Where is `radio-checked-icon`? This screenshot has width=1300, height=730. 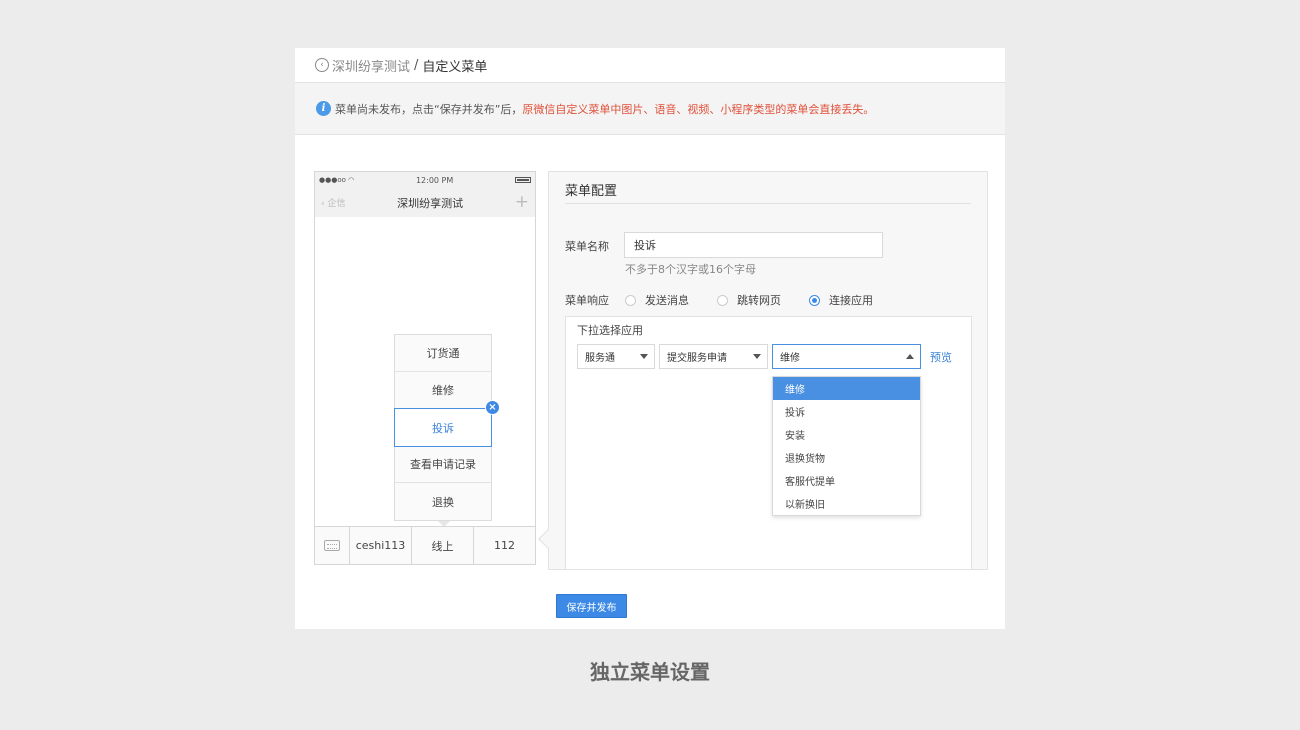 radio-checked-icon is located at coordinates (814, 300).